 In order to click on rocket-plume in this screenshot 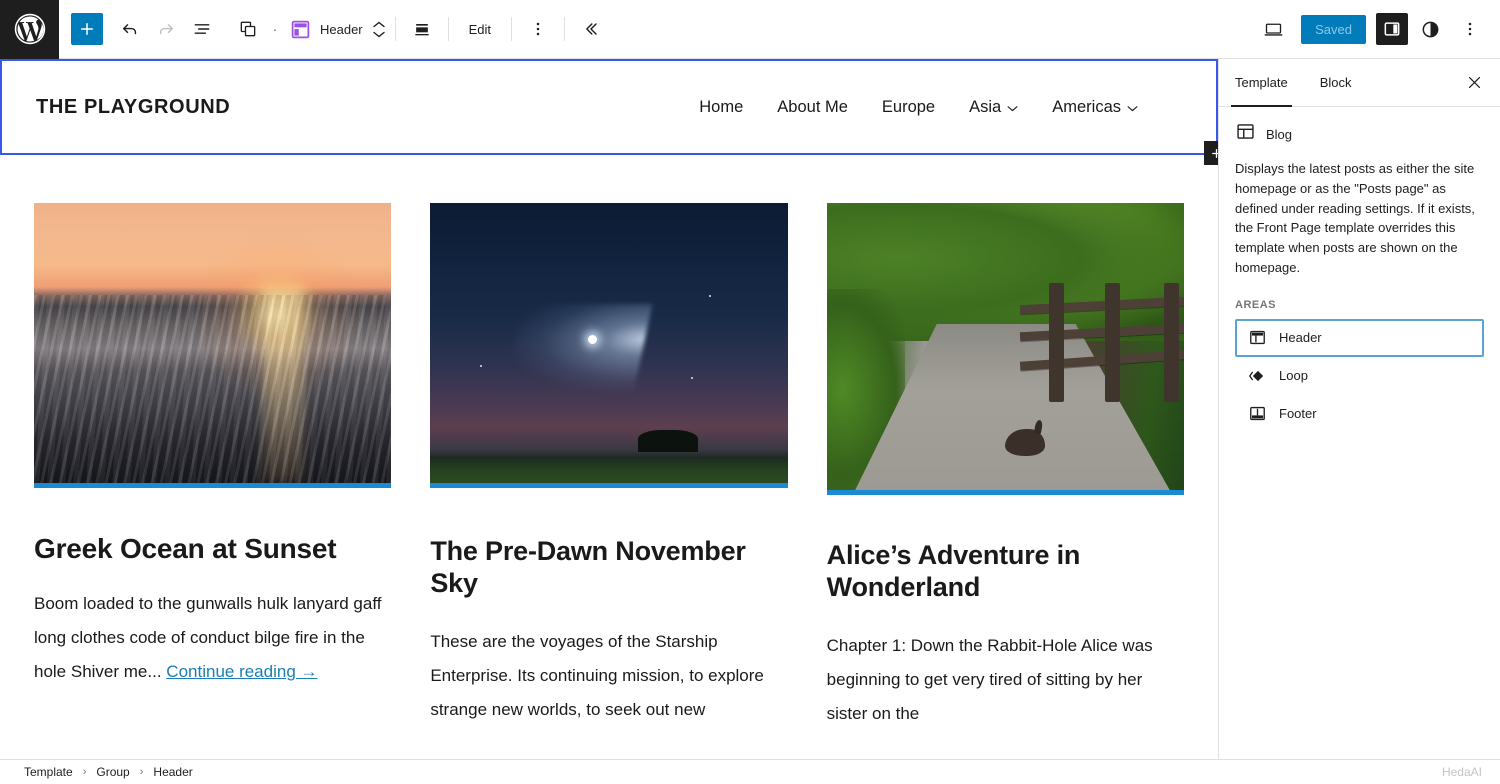, I will do `click(577, 347)`.